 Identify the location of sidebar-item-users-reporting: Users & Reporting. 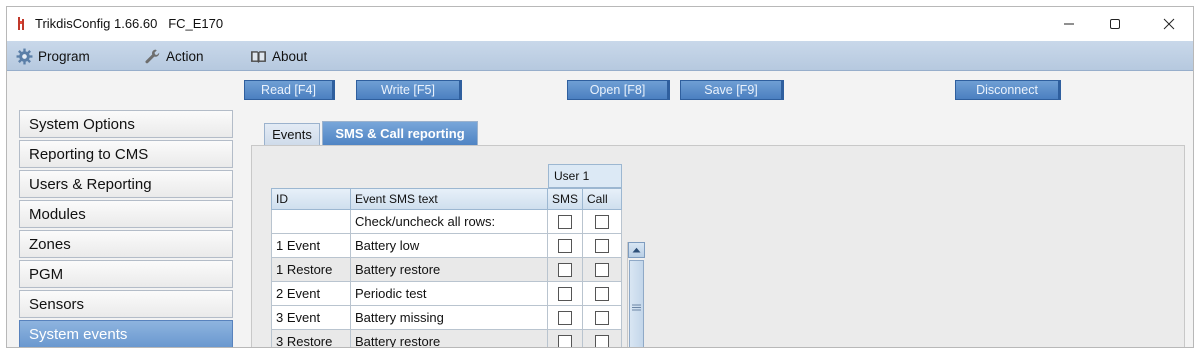
(126, 184).